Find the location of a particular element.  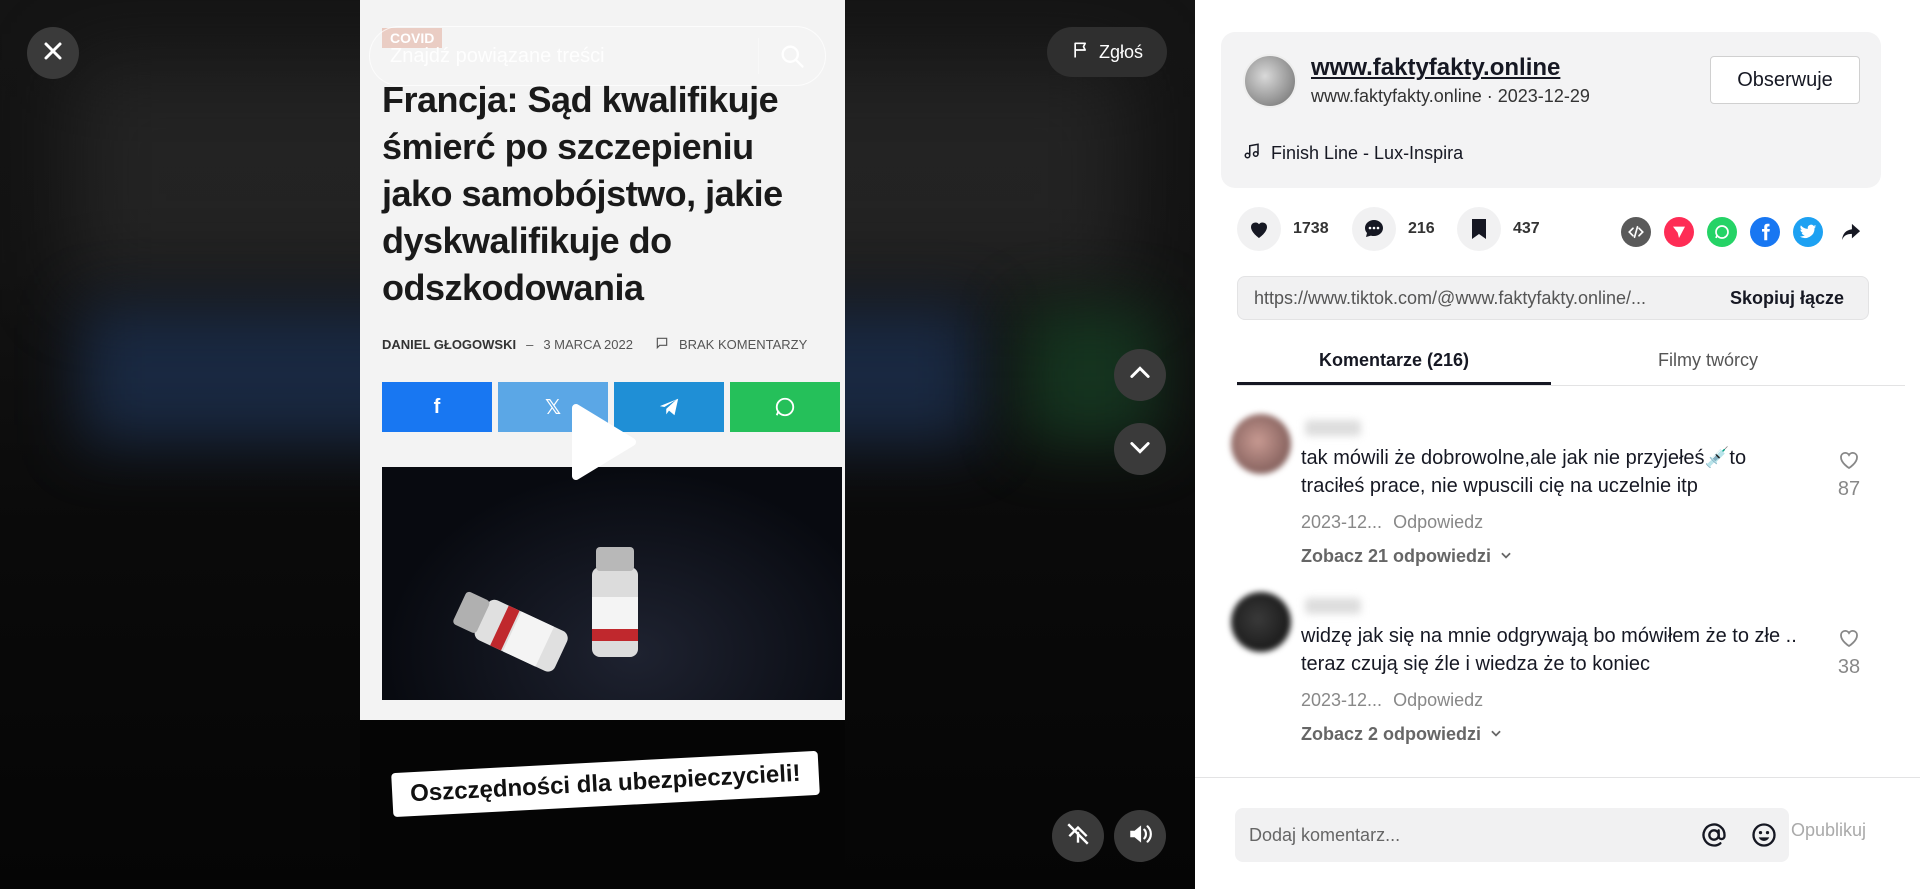

bookmark-icon is located at coordinates (1479, 229).